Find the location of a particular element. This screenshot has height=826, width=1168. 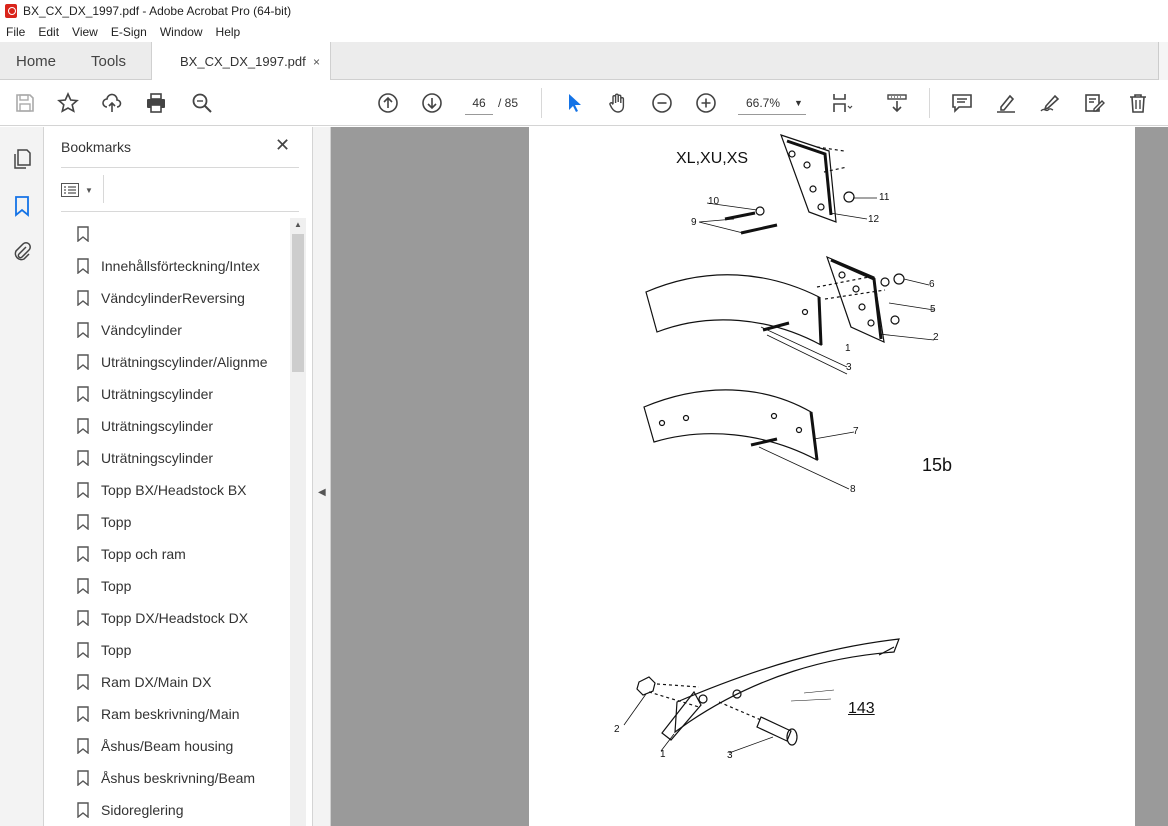

bookmark-label: Åshus/Beam housing is located at coordinates (167, 746).